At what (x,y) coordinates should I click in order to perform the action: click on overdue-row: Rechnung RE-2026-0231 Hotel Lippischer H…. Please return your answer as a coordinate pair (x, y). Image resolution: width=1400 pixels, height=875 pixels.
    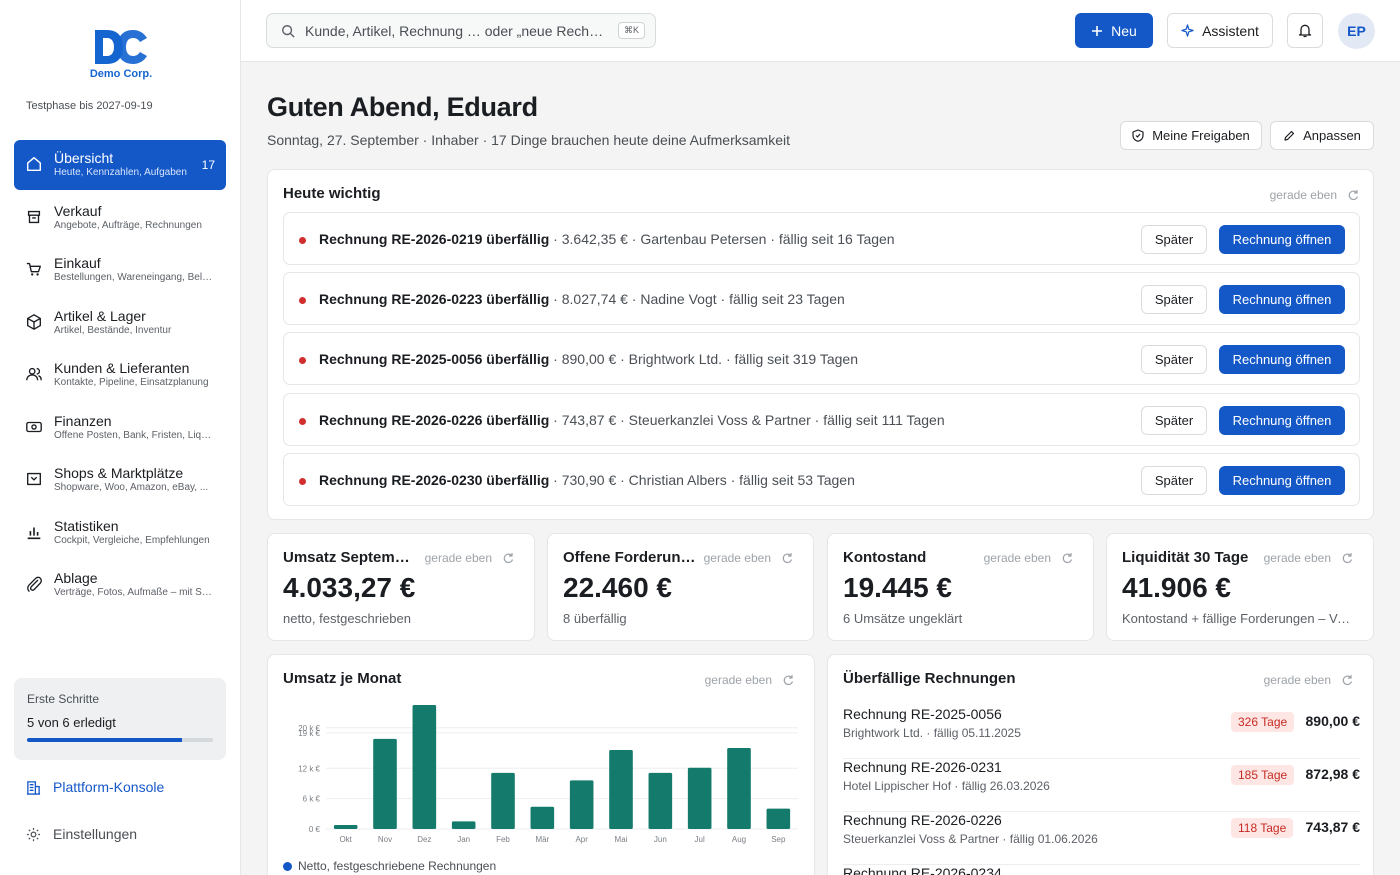
    Looking at the image, I should click on (1101, 785).